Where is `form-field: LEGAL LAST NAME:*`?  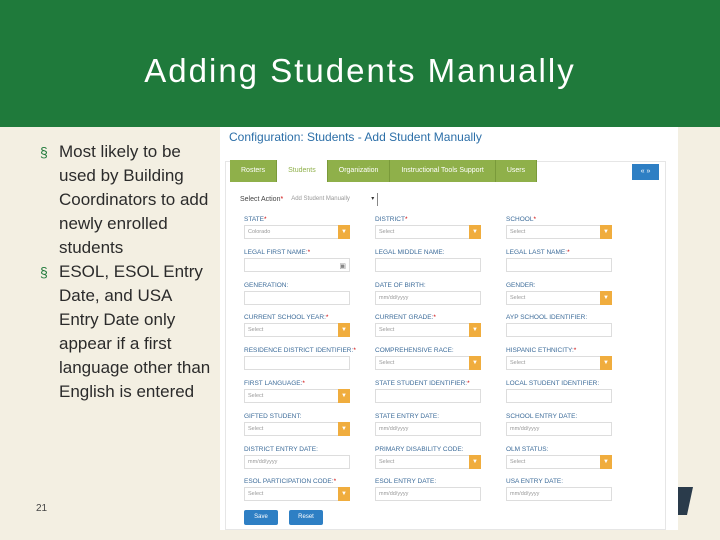
form-field: LEGAL LAST NAME:* is located at coordinates (571, 265).